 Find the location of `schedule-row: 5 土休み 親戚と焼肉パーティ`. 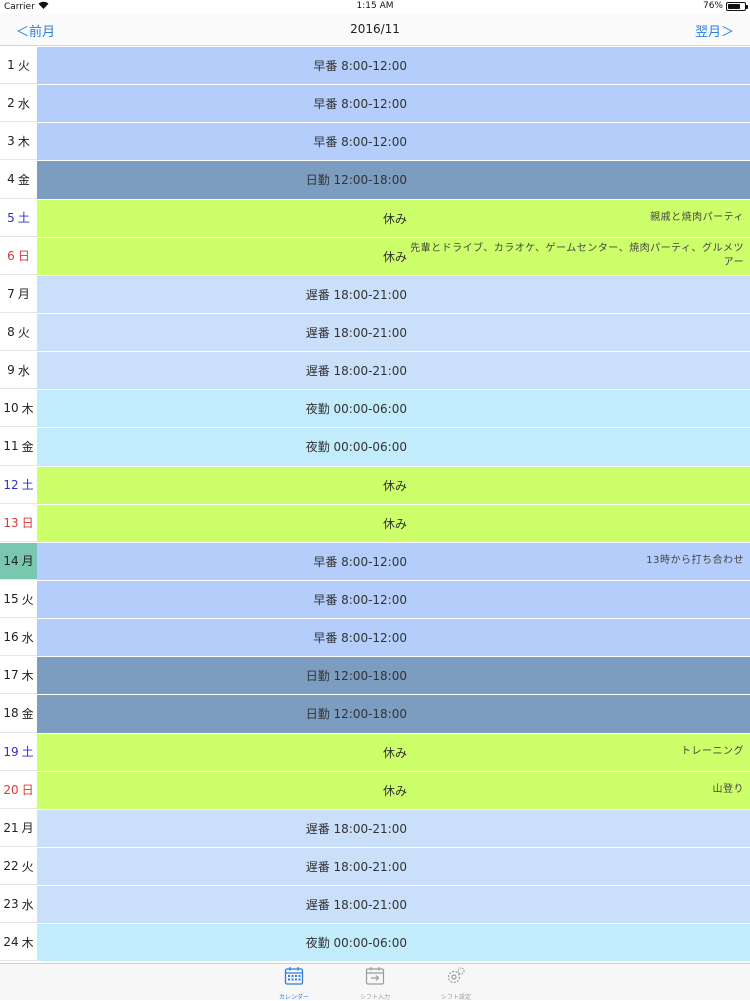

schedule-row: 5 土休み 親戚と焼肉パーティ is located at coordinates (375, 218).